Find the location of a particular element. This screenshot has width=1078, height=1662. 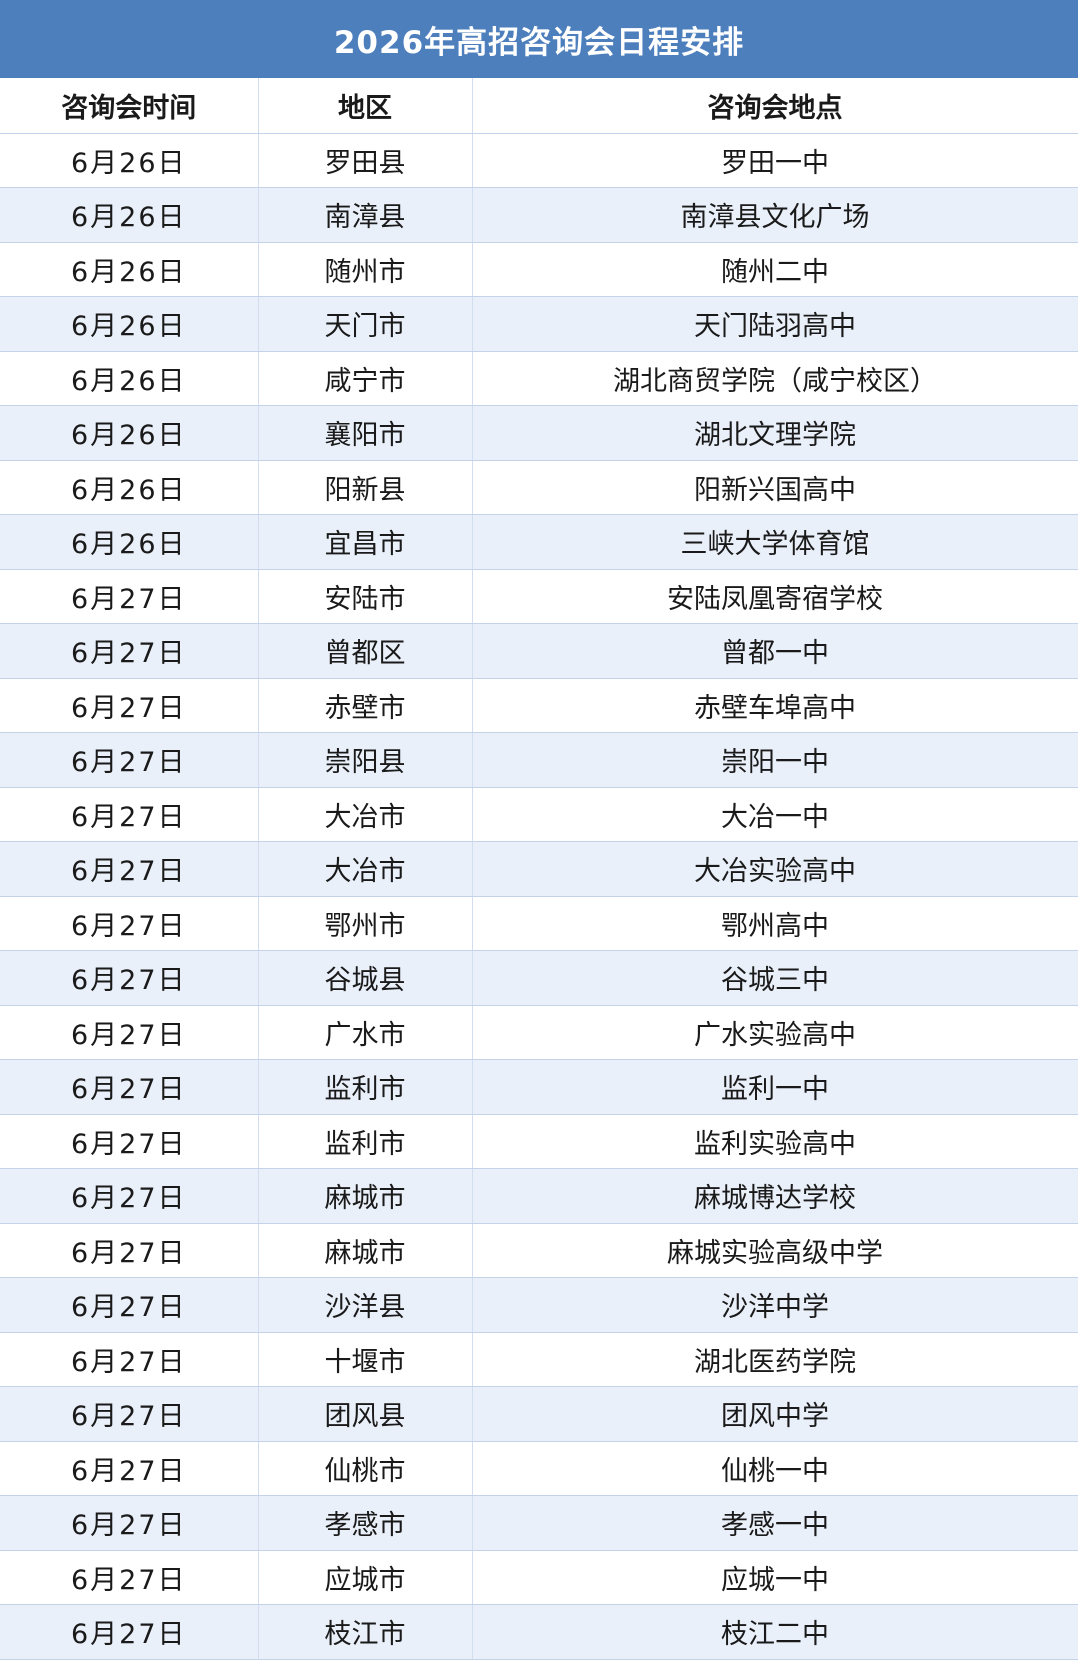

venue-cell: 鄂州高中 is located at coordinates (775, 923).